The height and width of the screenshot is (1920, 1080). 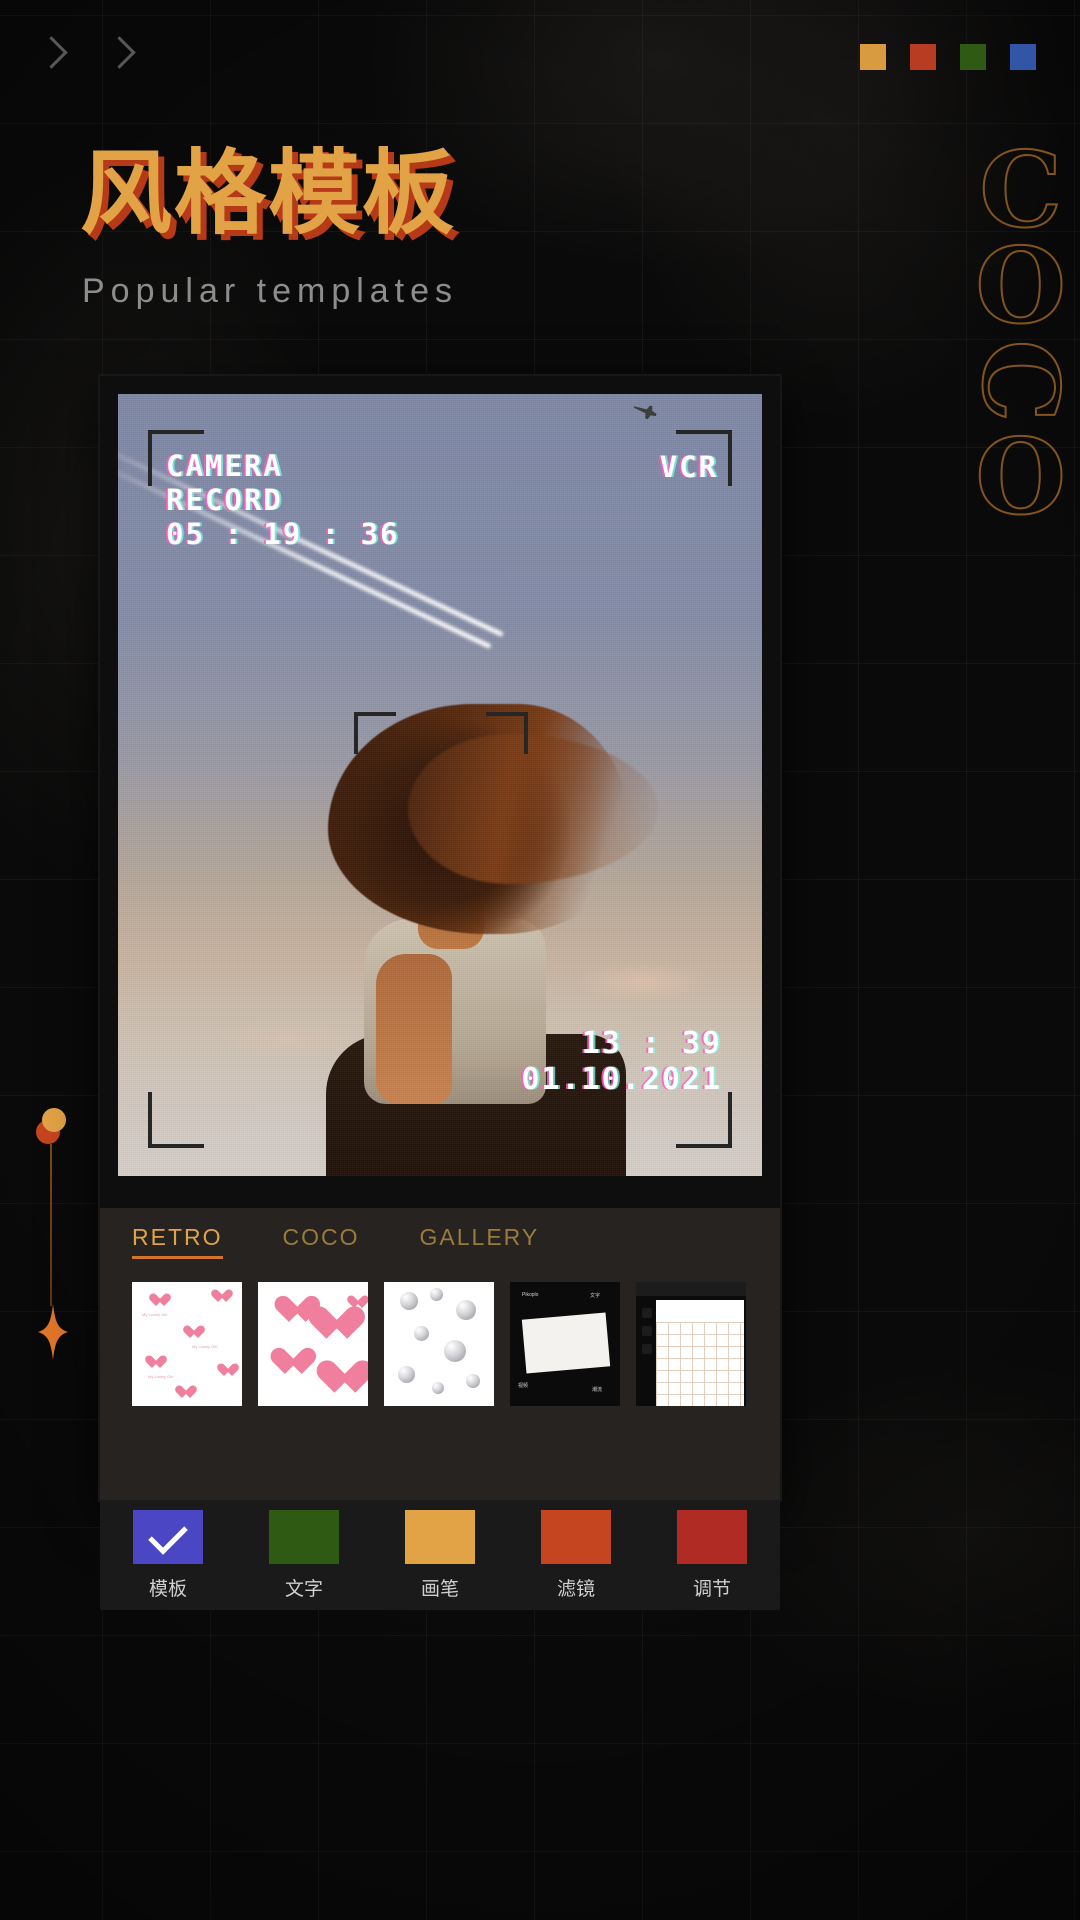 What do you see at coordinates (283, 533) in the screenshot?
I see `overlay-timecode: 05 : 19 : 36` at bounding box center [283, 533].